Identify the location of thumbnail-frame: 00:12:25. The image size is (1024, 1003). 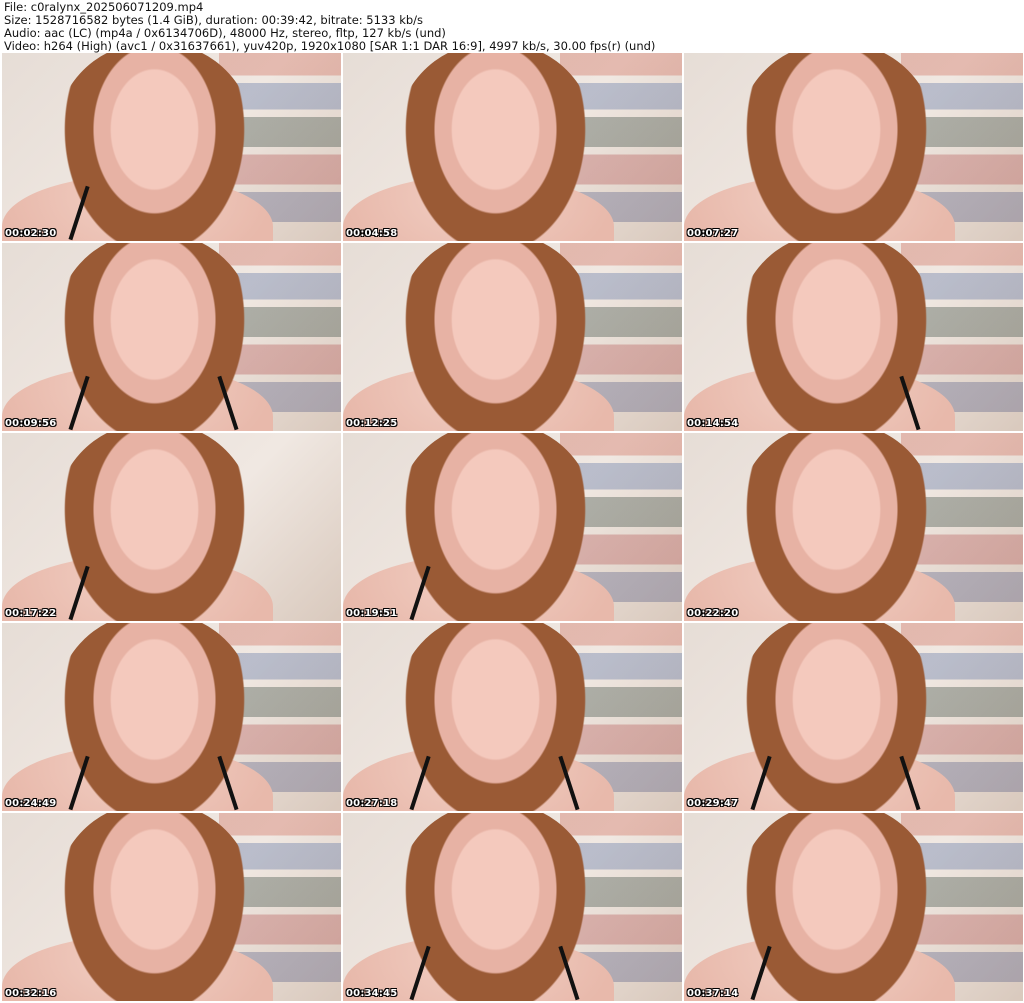
(512, 337).